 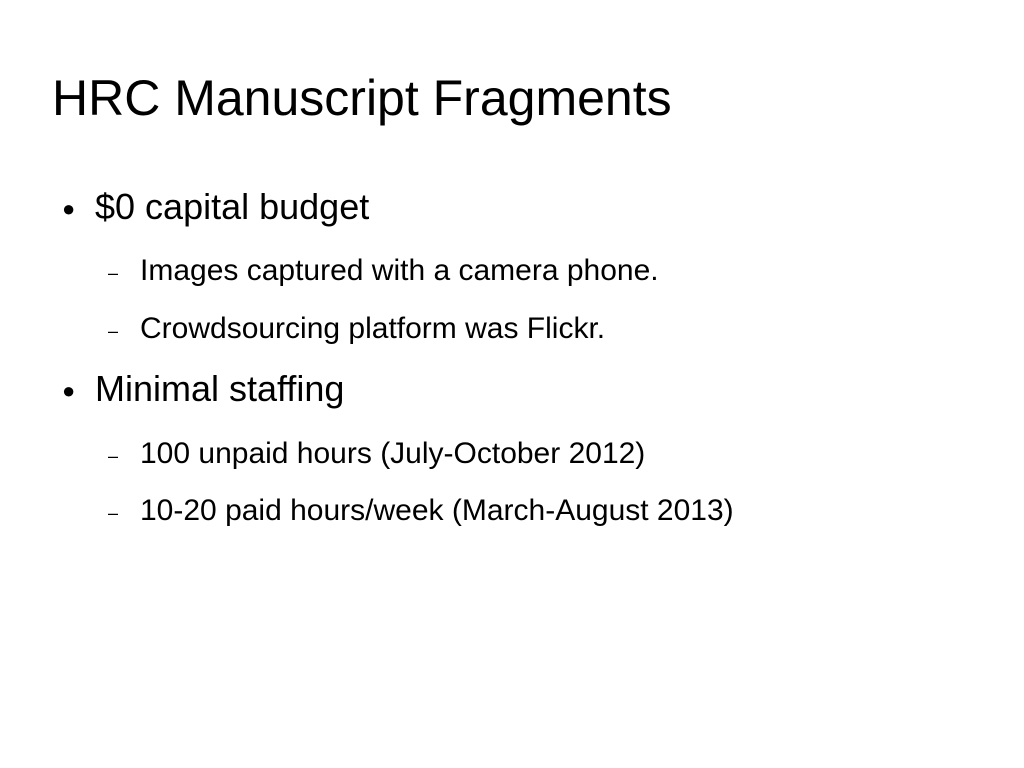 What do you see at coordinates (399, 270) in the screenshot?
I see `sub-bullet-text: Images captured with a camera phone.` at bounding box center [399, 270].